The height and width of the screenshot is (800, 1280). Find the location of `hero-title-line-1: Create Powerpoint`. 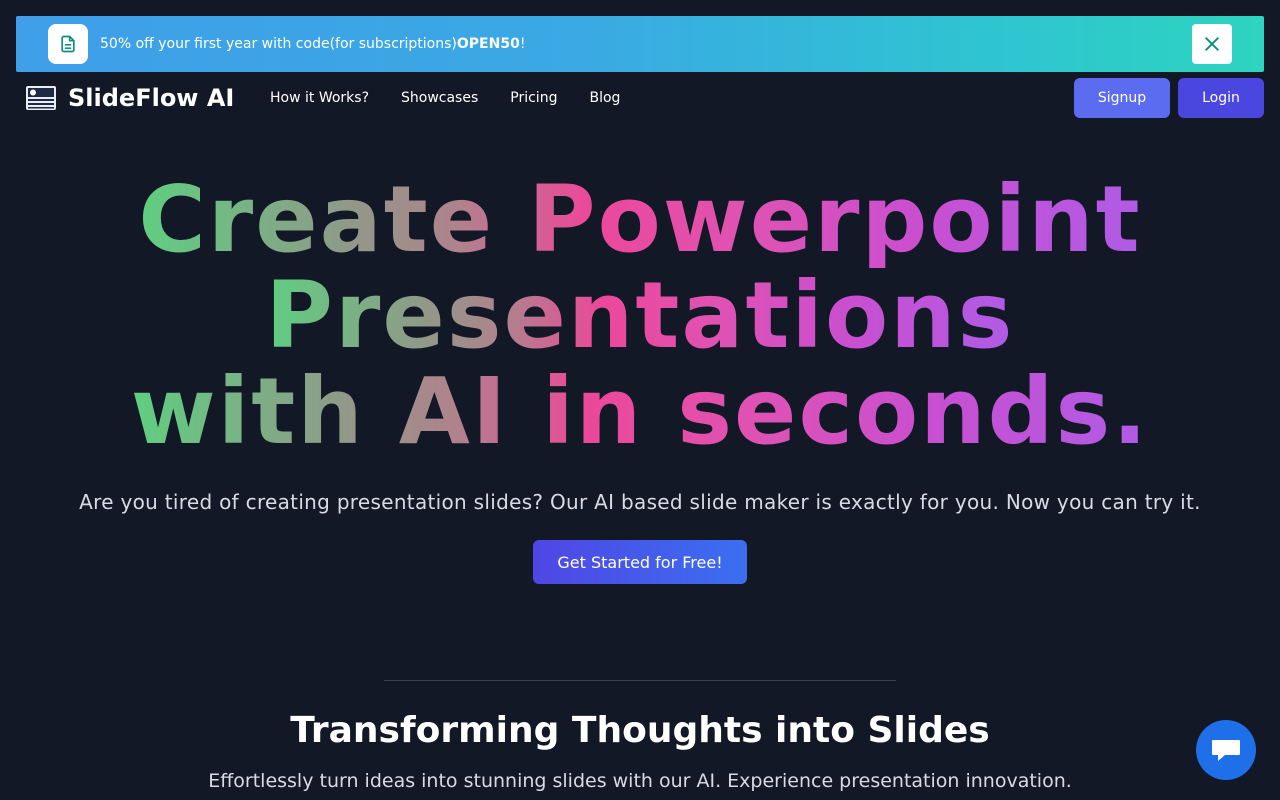

hero-title-line-1: Create Powerpoint is located at coordinates (640, 219).